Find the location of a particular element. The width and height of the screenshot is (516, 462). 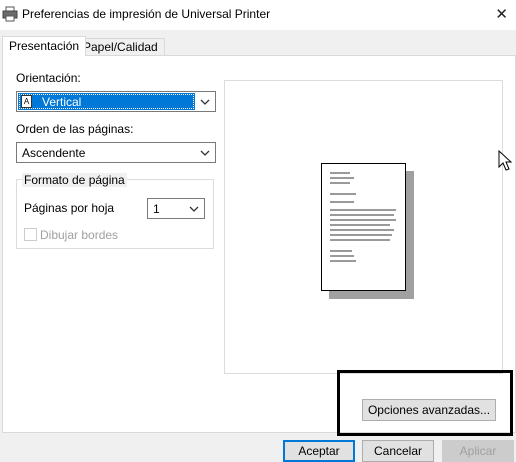

page-order-select: Ascendente is located at coordinates (116, 152).